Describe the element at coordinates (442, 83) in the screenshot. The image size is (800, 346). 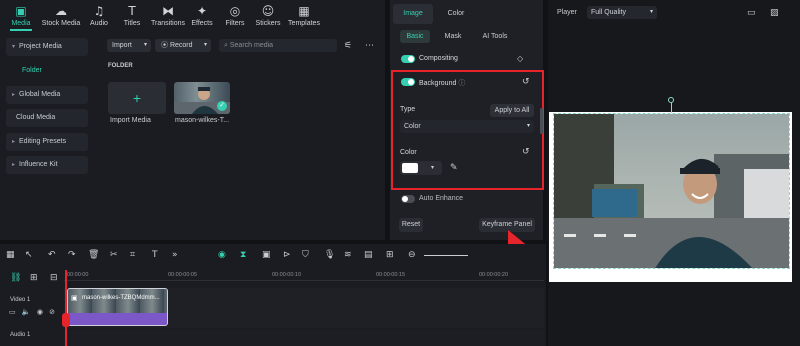
I see `background-label: Background ⓘ` at that location.